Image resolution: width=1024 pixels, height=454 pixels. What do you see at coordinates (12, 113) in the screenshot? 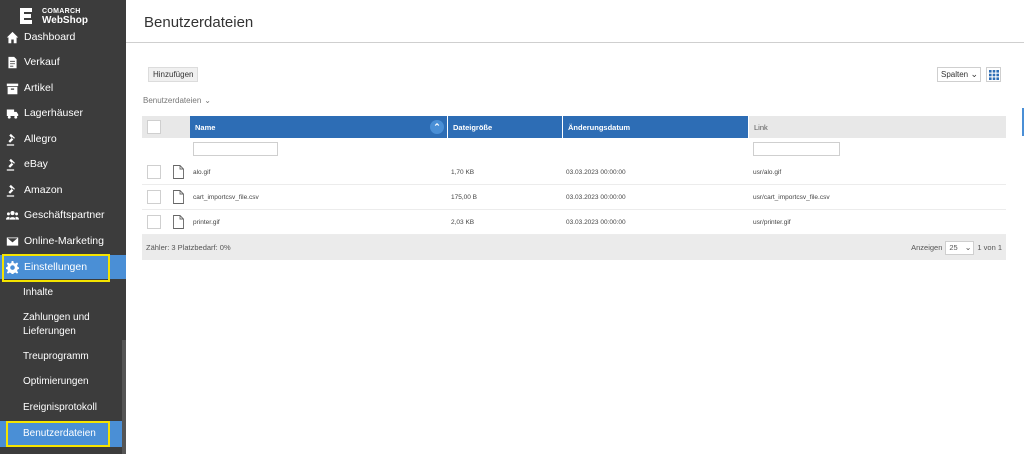
I see `truck-icon` at bounding box center [12, 113].